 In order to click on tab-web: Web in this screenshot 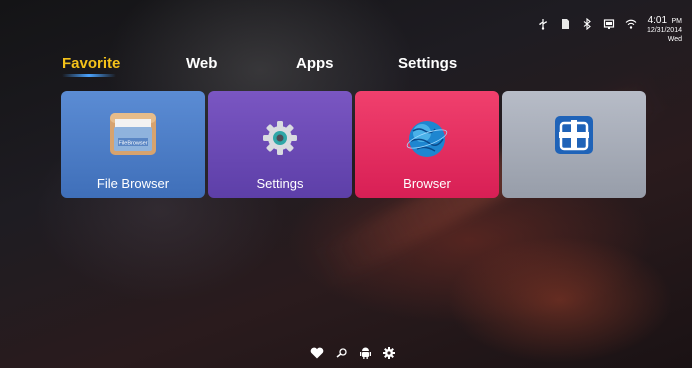, I will do `click(201, 63)`.